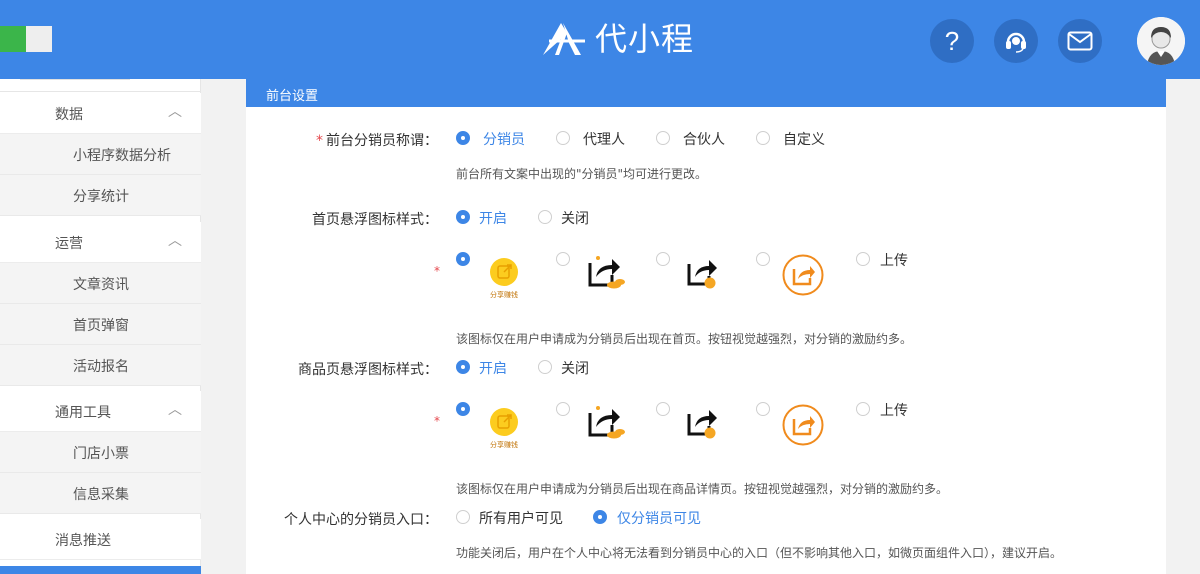 The image size is (1200, 574). I want to click on radio-home-float-on, so click(463, 217).